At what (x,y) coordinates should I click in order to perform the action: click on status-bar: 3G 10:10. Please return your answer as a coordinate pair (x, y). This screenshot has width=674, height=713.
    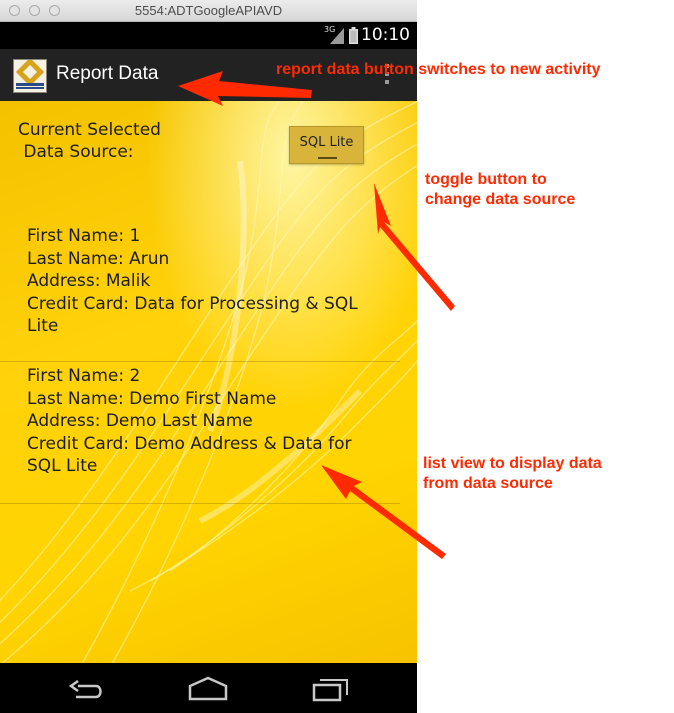
    Looking at the image, I should click on (208, 35).